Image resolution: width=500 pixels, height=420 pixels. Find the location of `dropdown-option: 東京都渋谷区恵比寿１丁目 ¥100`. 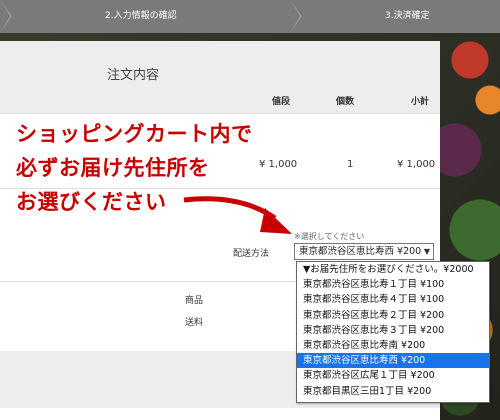

dropdown-option: 東京都渋谷区恵比寿１丁目 ¥100 is located at coordinates (393, 284).